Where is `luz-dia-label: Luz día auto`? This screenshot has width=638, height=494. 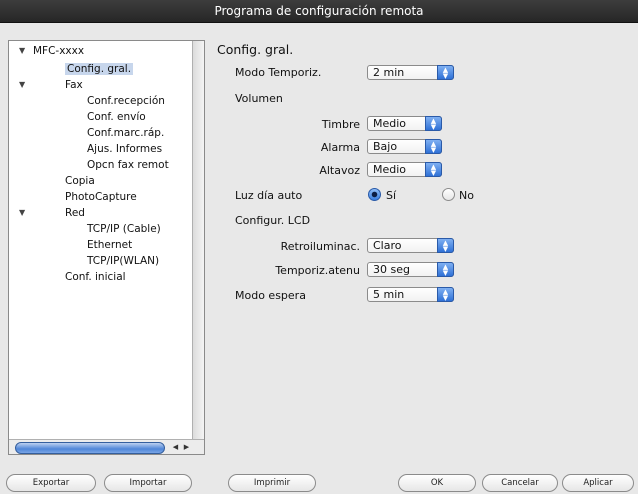
luz-dia-label: Luz día auto is located at coordinates (269, 195).